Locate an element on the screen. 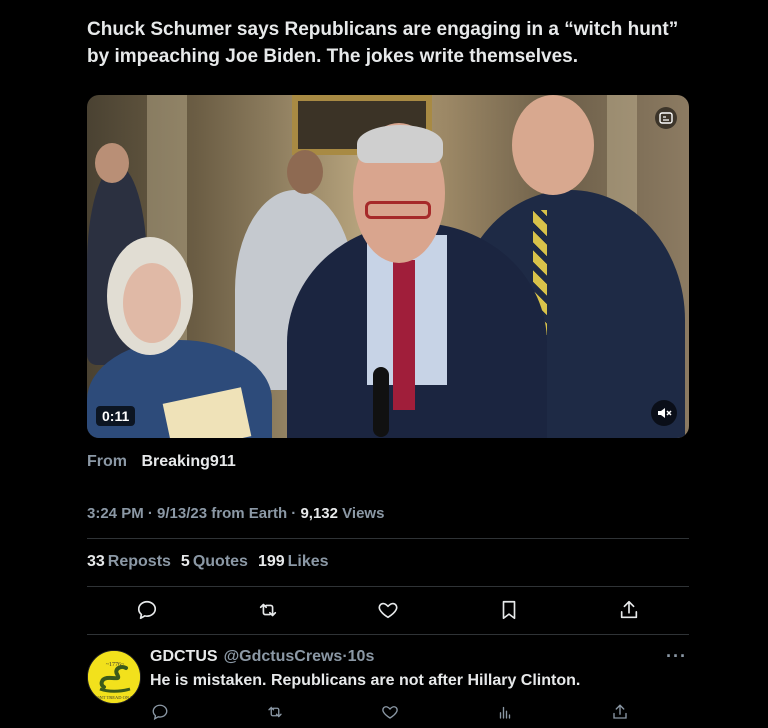  person-right-head is located at coordinates (553, 145).